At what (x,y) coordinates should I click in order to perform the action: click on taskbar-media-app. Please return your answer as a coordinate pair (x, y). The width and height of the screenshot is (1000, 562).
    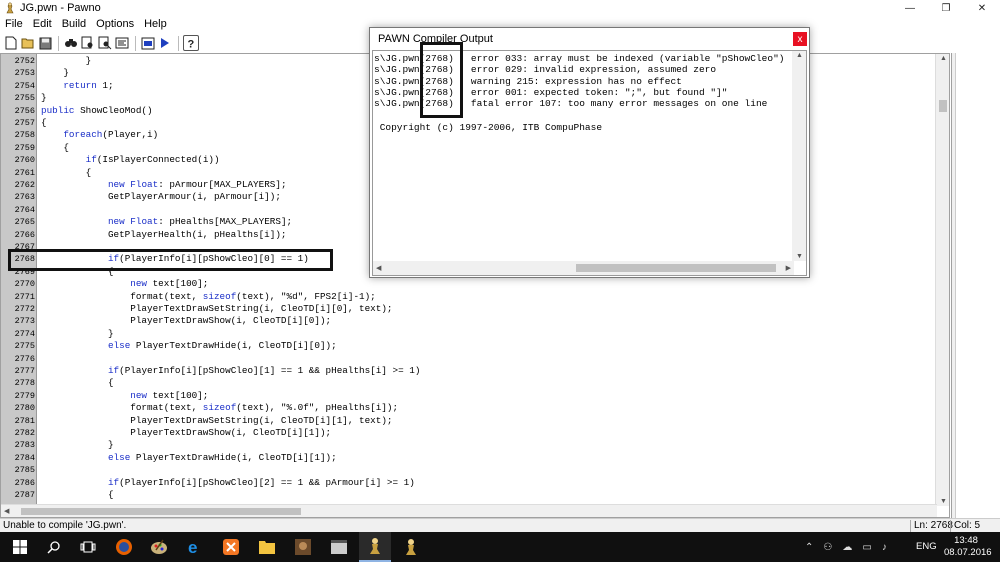
    Looking at the image, I should click on (339, 547).